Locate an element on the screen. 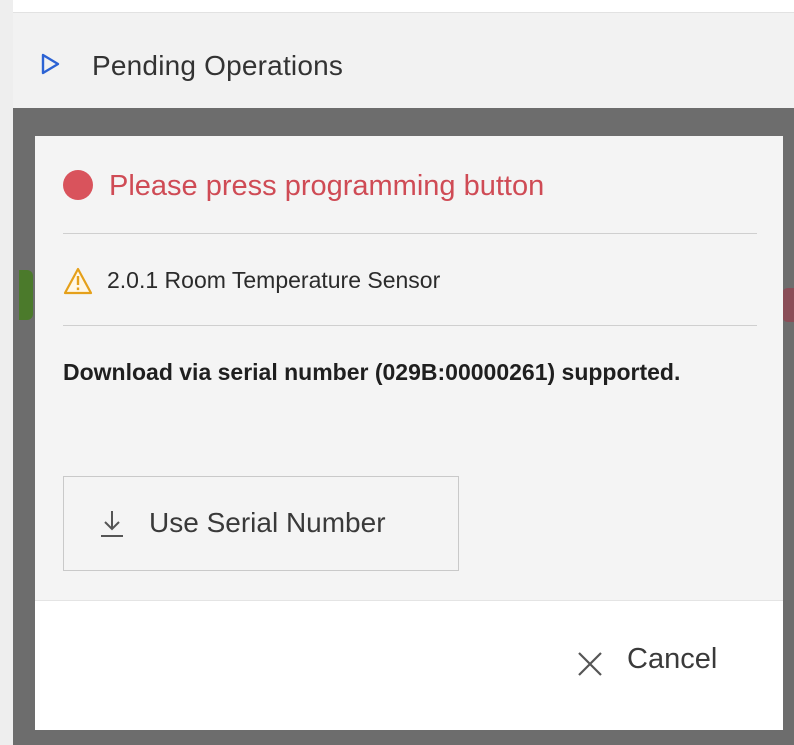  status-message: Please press programming button is located at coordinates (327, 186).